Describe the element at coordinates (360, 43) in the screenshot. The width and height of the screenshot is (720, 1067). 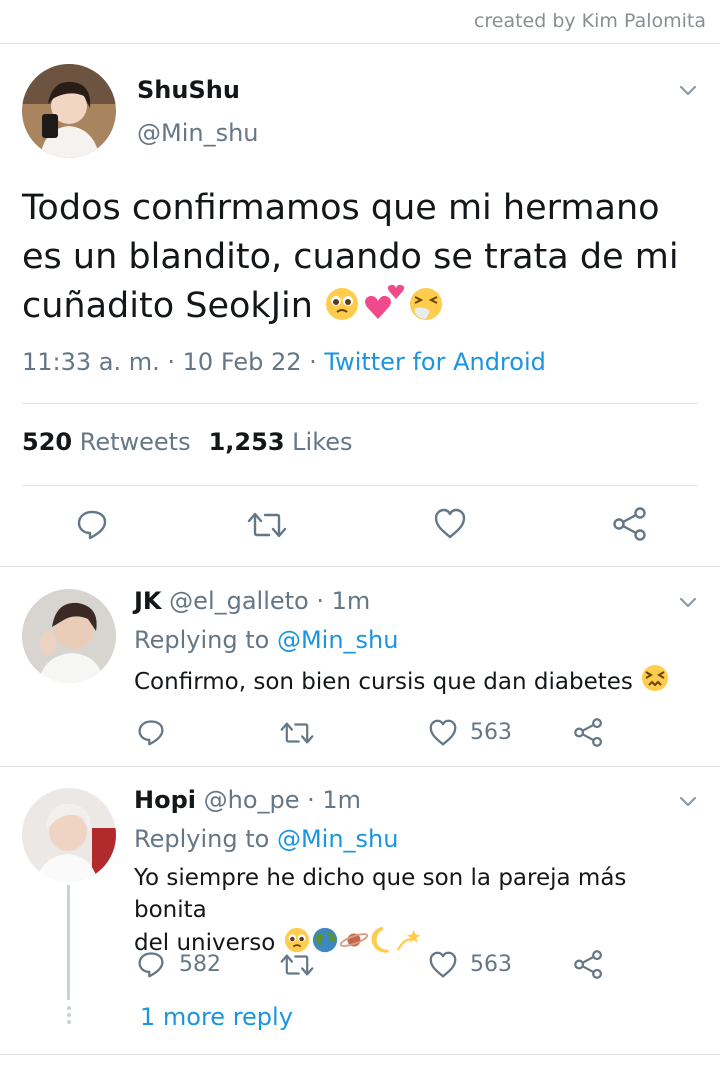
I see `top-divider` at that location.